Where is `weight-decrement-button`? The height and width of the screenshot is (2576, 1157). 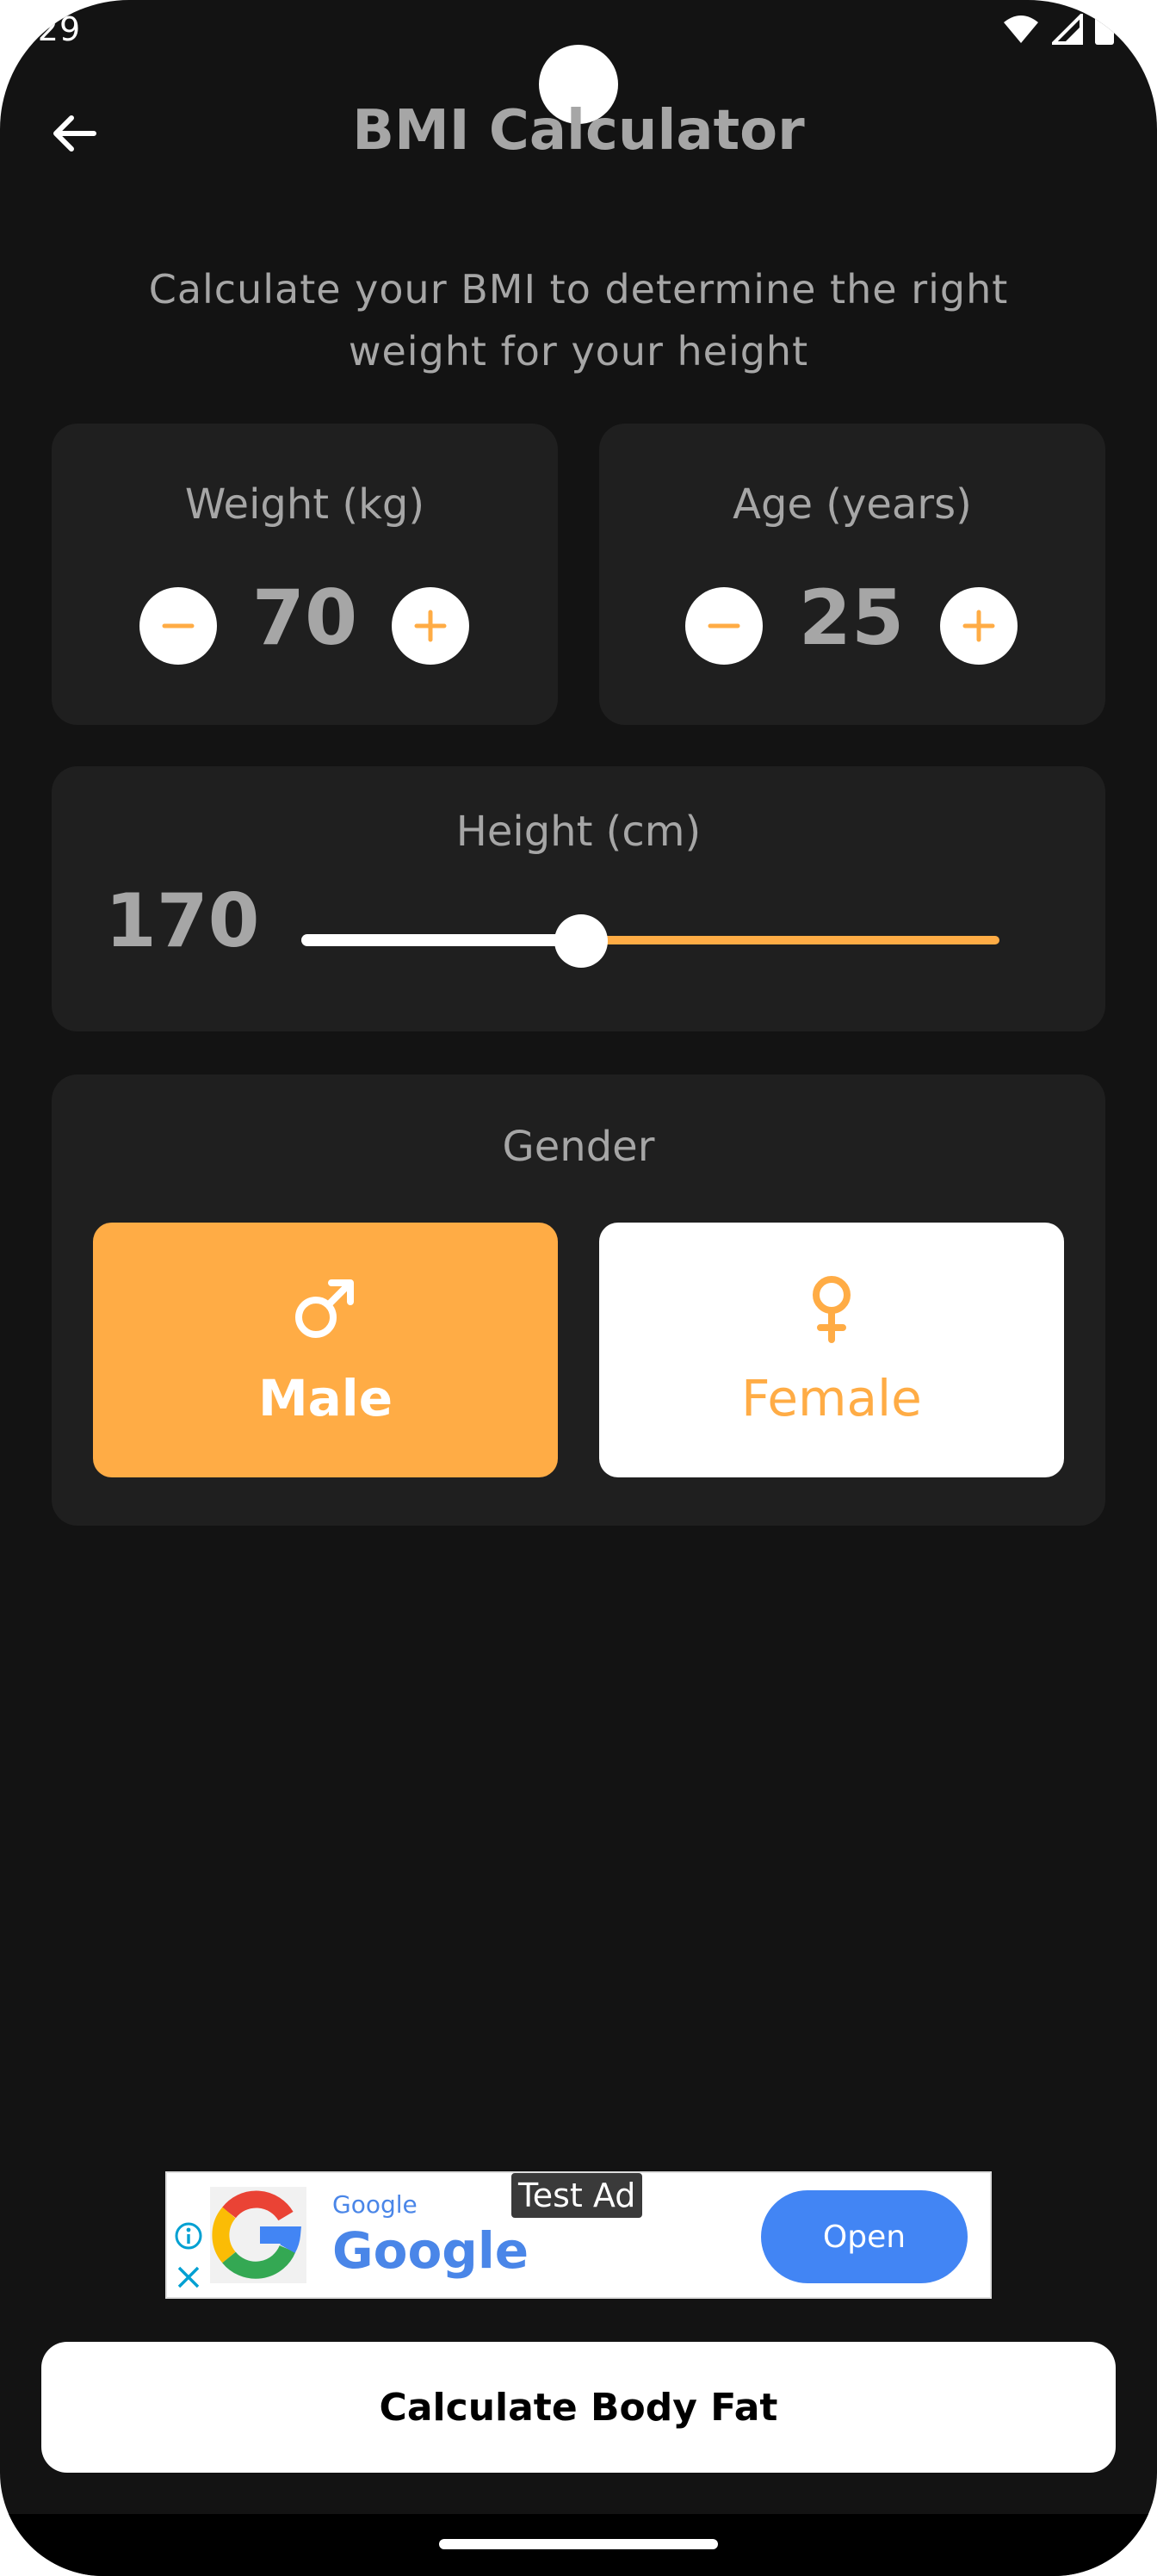 weight-decrement-button is located at coordinates (178, 626).